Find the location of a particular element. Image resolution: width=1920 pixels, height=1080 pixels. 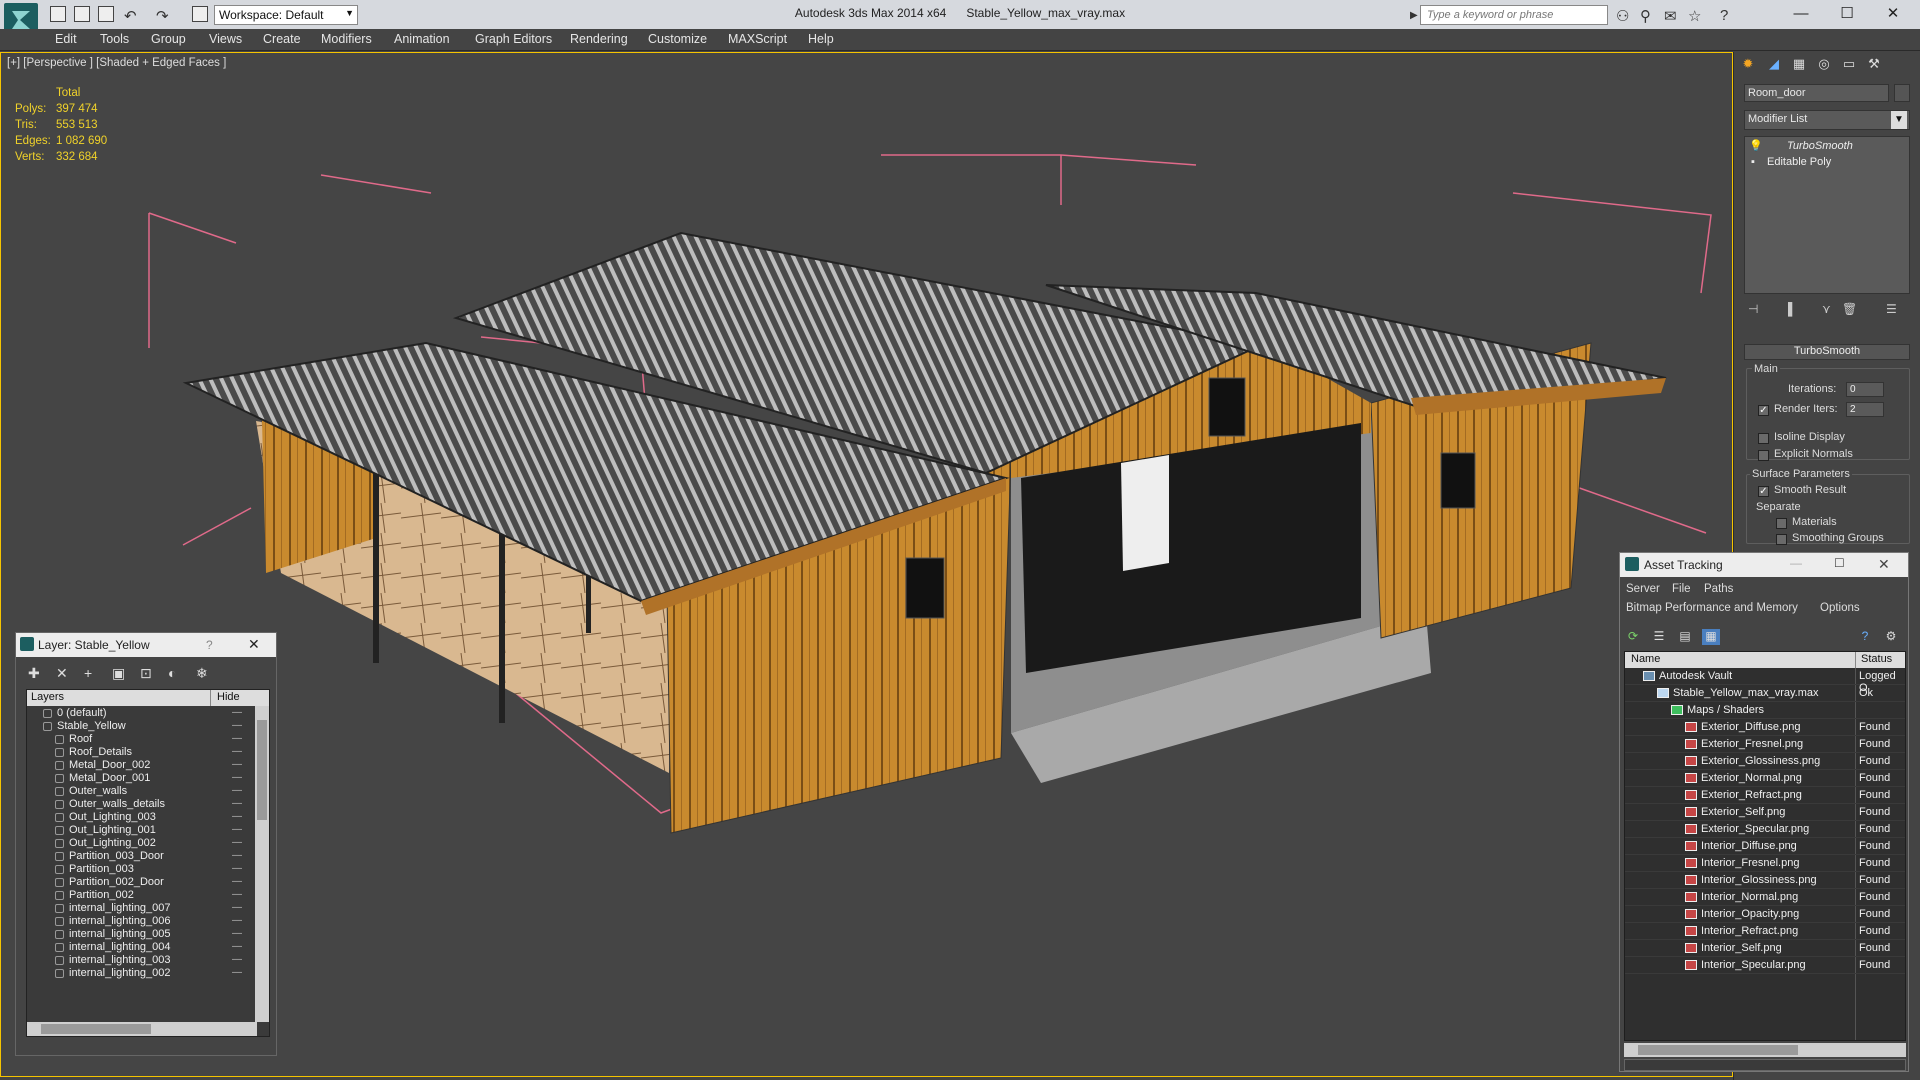

hide-column-header: Hide is located at coordinates (228, 697).